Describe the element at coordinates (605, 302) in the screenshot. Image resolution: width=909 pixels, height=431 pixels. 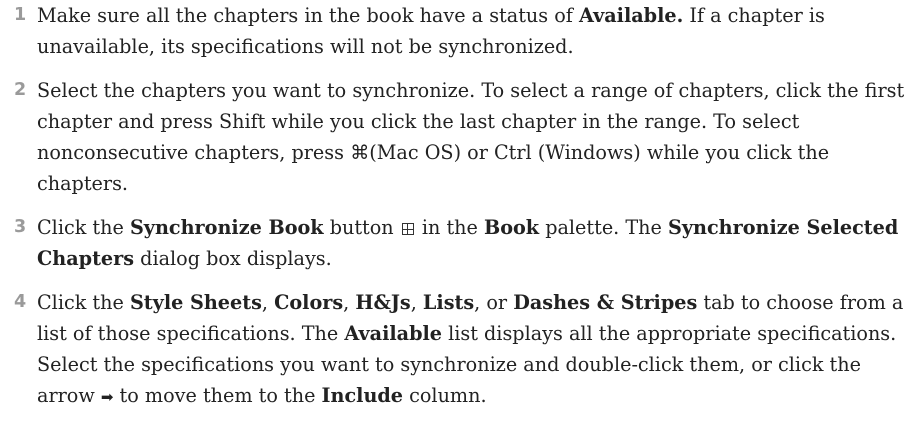
I see `term-dashes-stripes: Dashes & Stripes` at that location.